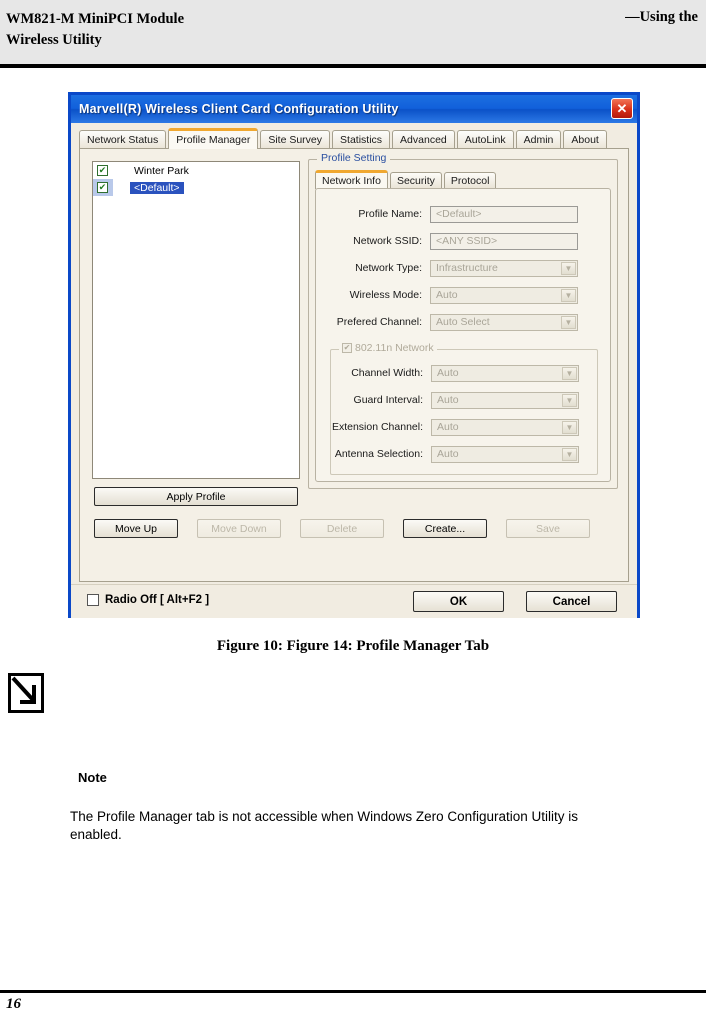 The height and width of the screenshot is (1030, 706). I want to click on tab-about: About, so click(585, 139).